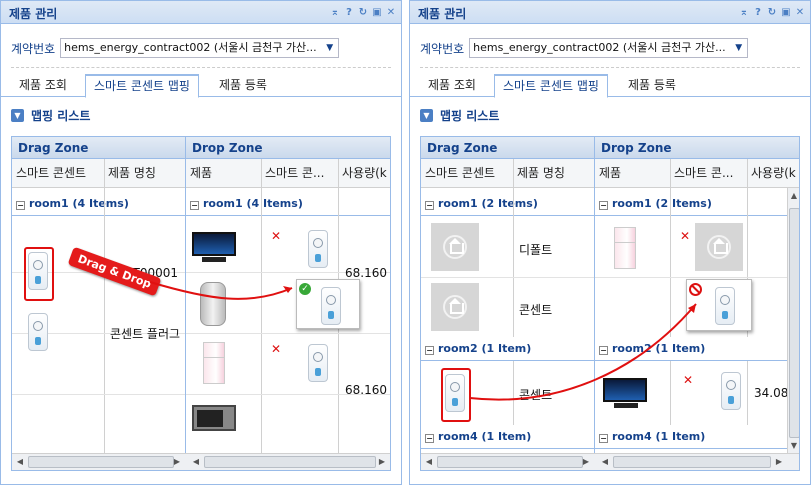 The height and width of the screenshot is (485, 812). What do you see at coordinates (695, 289) in the screenshot?
I see `not-allowed-icon` at bounding box center [695, 289].